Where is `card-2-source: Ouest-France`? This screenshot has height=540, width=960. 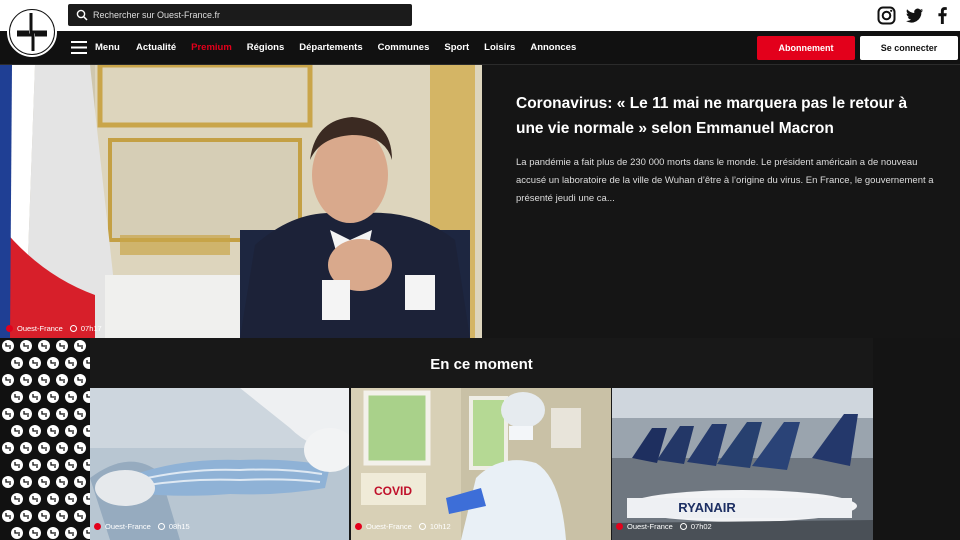
card-2-source: Ouest-France is located at coordinates (389, 526).